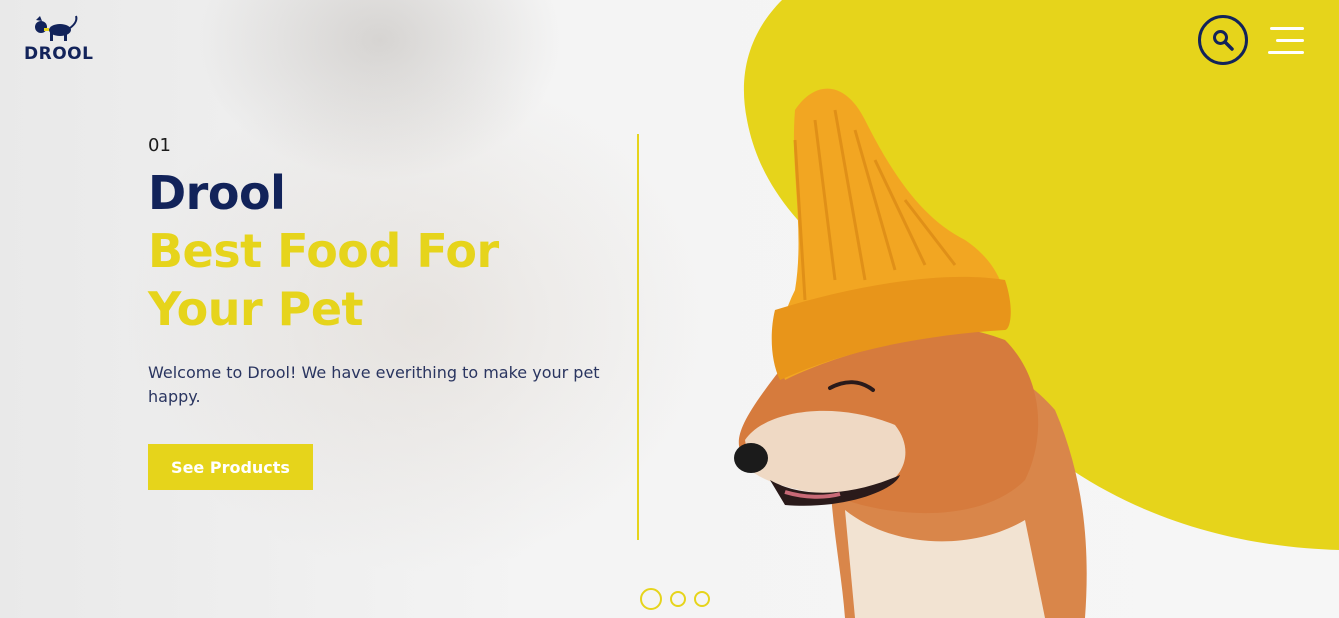 The width and height of the screenshot is (1339, 618). I want to click on hero-tagline-heading: Best Food For Your Pet, so click(323, 280).